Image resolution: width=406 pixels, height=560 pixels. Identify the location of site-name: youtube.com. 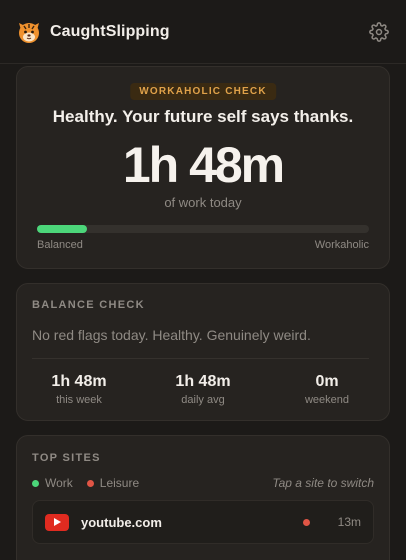
(121, 522).